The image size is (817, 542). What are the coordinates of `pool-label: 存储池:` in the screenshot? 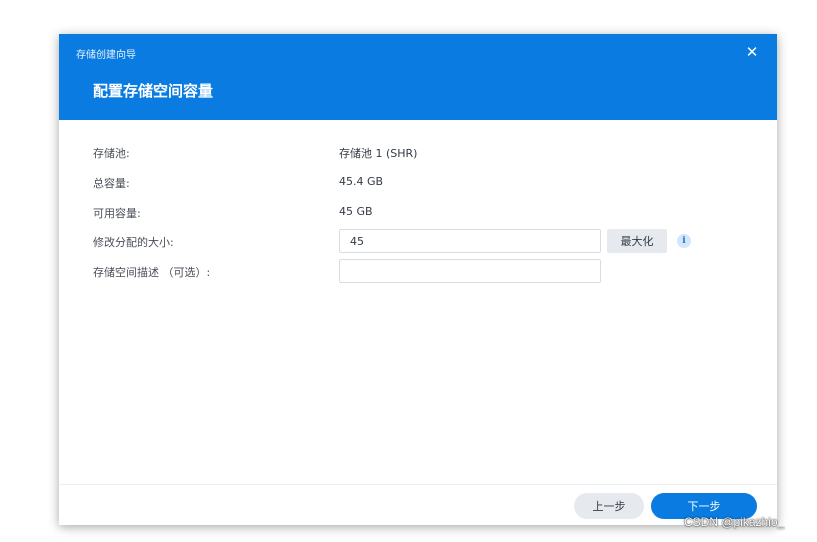 It's located at (111, 153).